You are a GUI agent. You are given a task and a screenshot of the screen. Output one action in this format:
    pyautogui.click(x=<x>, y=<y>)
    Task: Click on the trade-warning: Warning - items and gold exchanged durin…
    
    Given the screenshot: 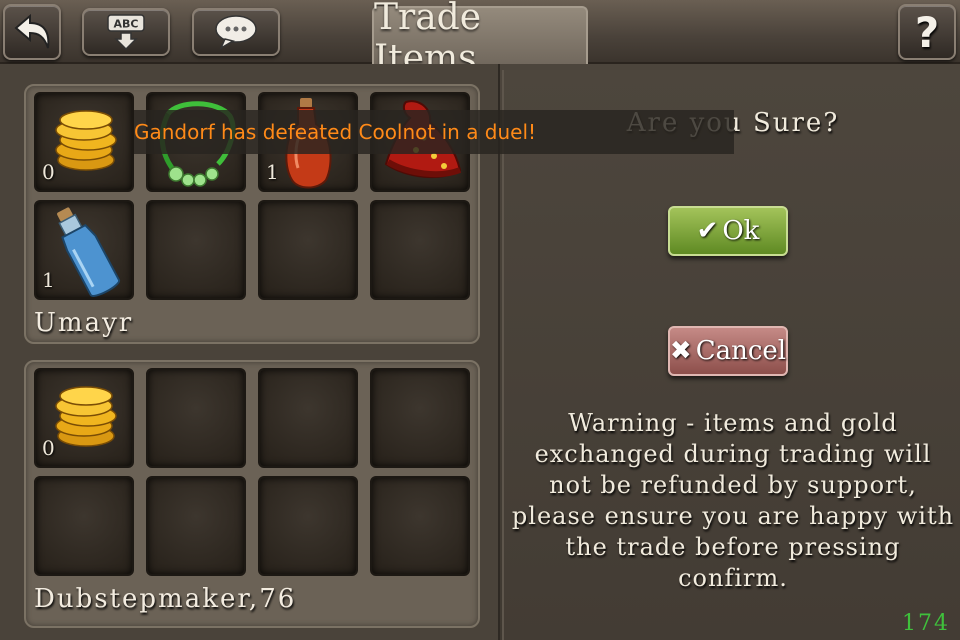 What is the action you would take?
    pyautogui.click(x=733, y=500)
    